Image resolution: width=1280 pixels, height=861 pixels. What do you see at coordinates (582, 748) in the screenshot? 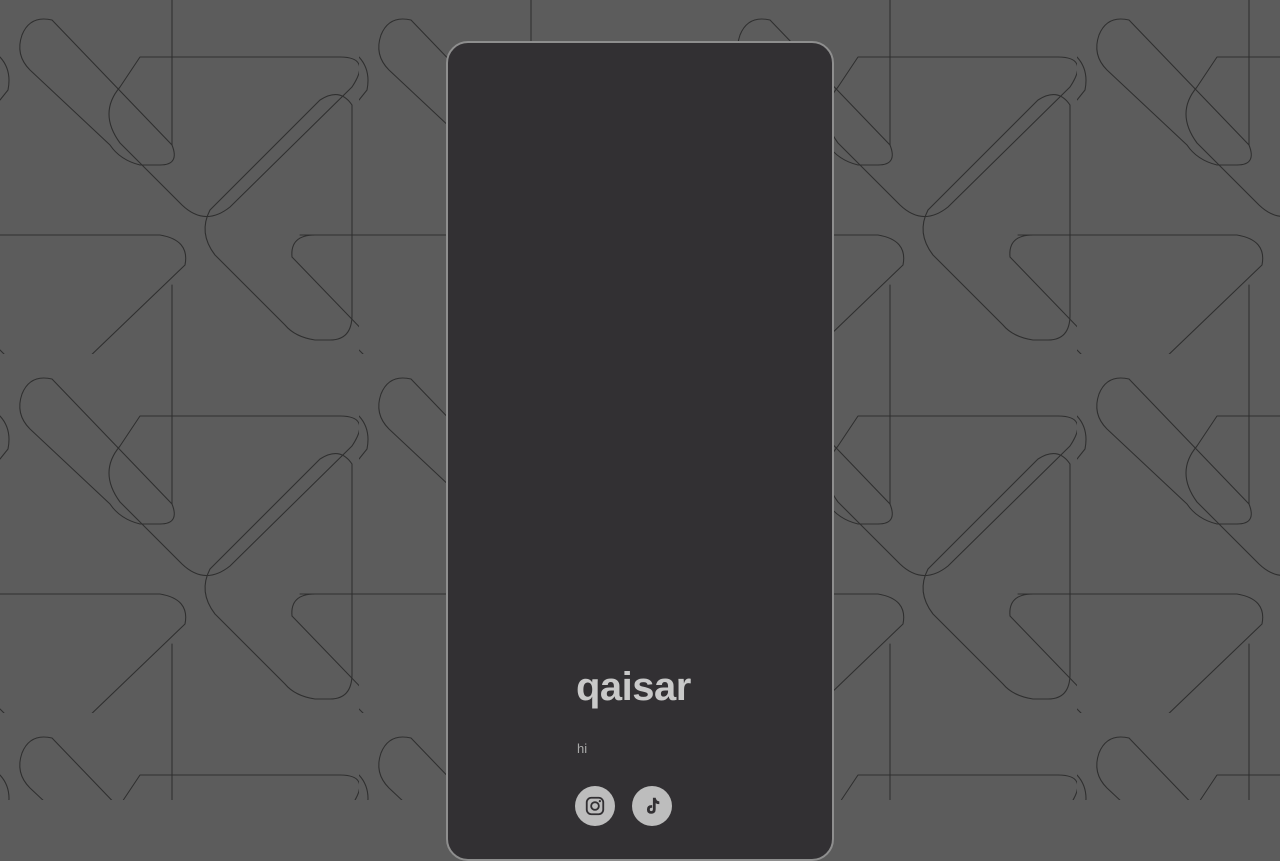
I see `profile-bio: hi` at bounding box center [582, 748].